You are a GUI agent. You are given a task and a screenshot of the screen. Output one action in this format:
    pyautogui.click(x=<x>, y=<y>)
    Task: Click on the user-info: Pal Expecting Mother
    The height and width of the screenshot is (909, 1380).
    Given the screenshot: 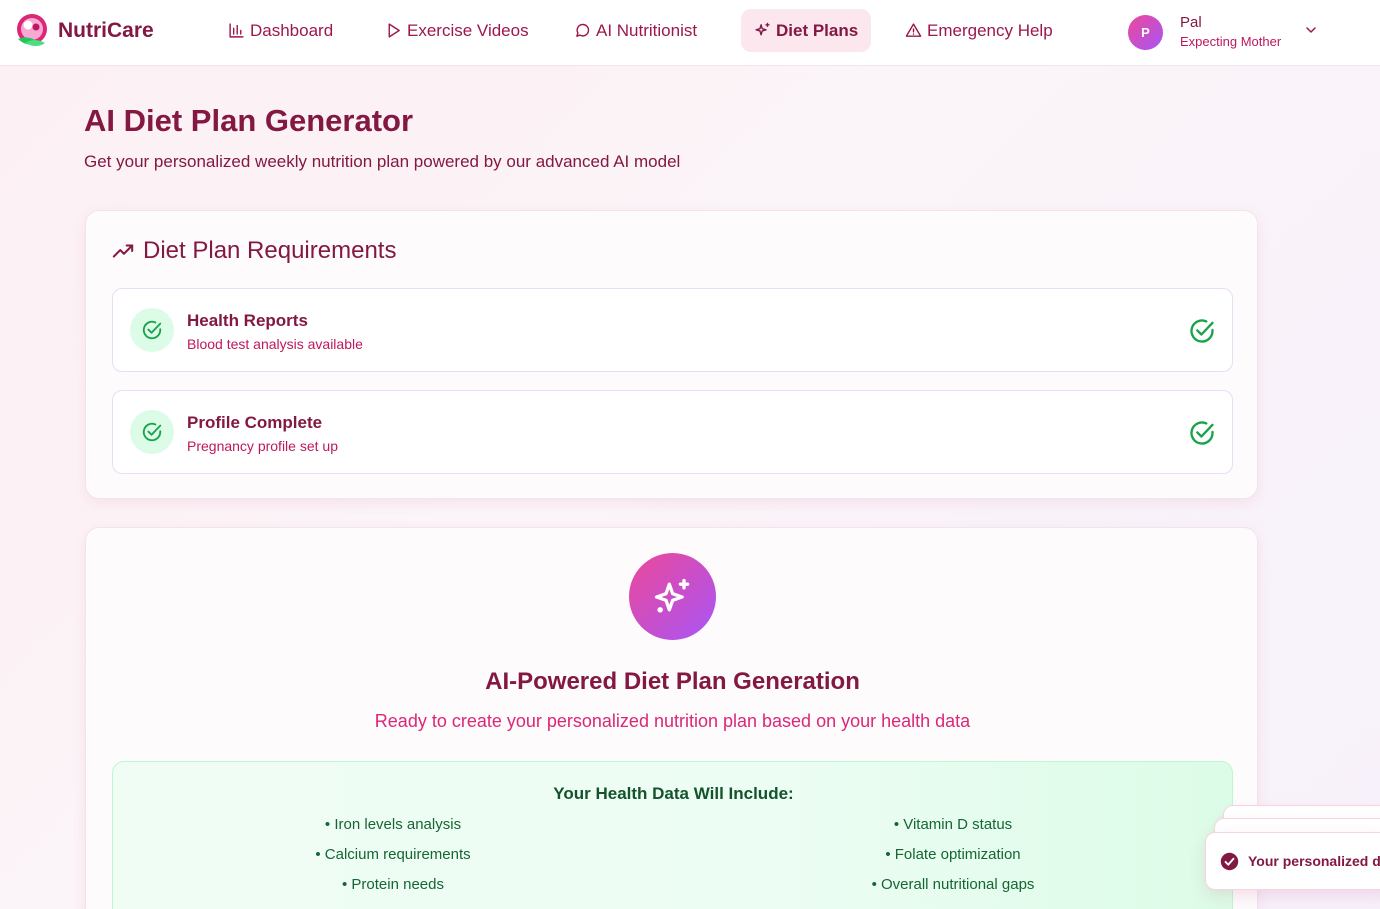 What is the action you would take?
    pyautogui.click(x=1230, y=32)
    